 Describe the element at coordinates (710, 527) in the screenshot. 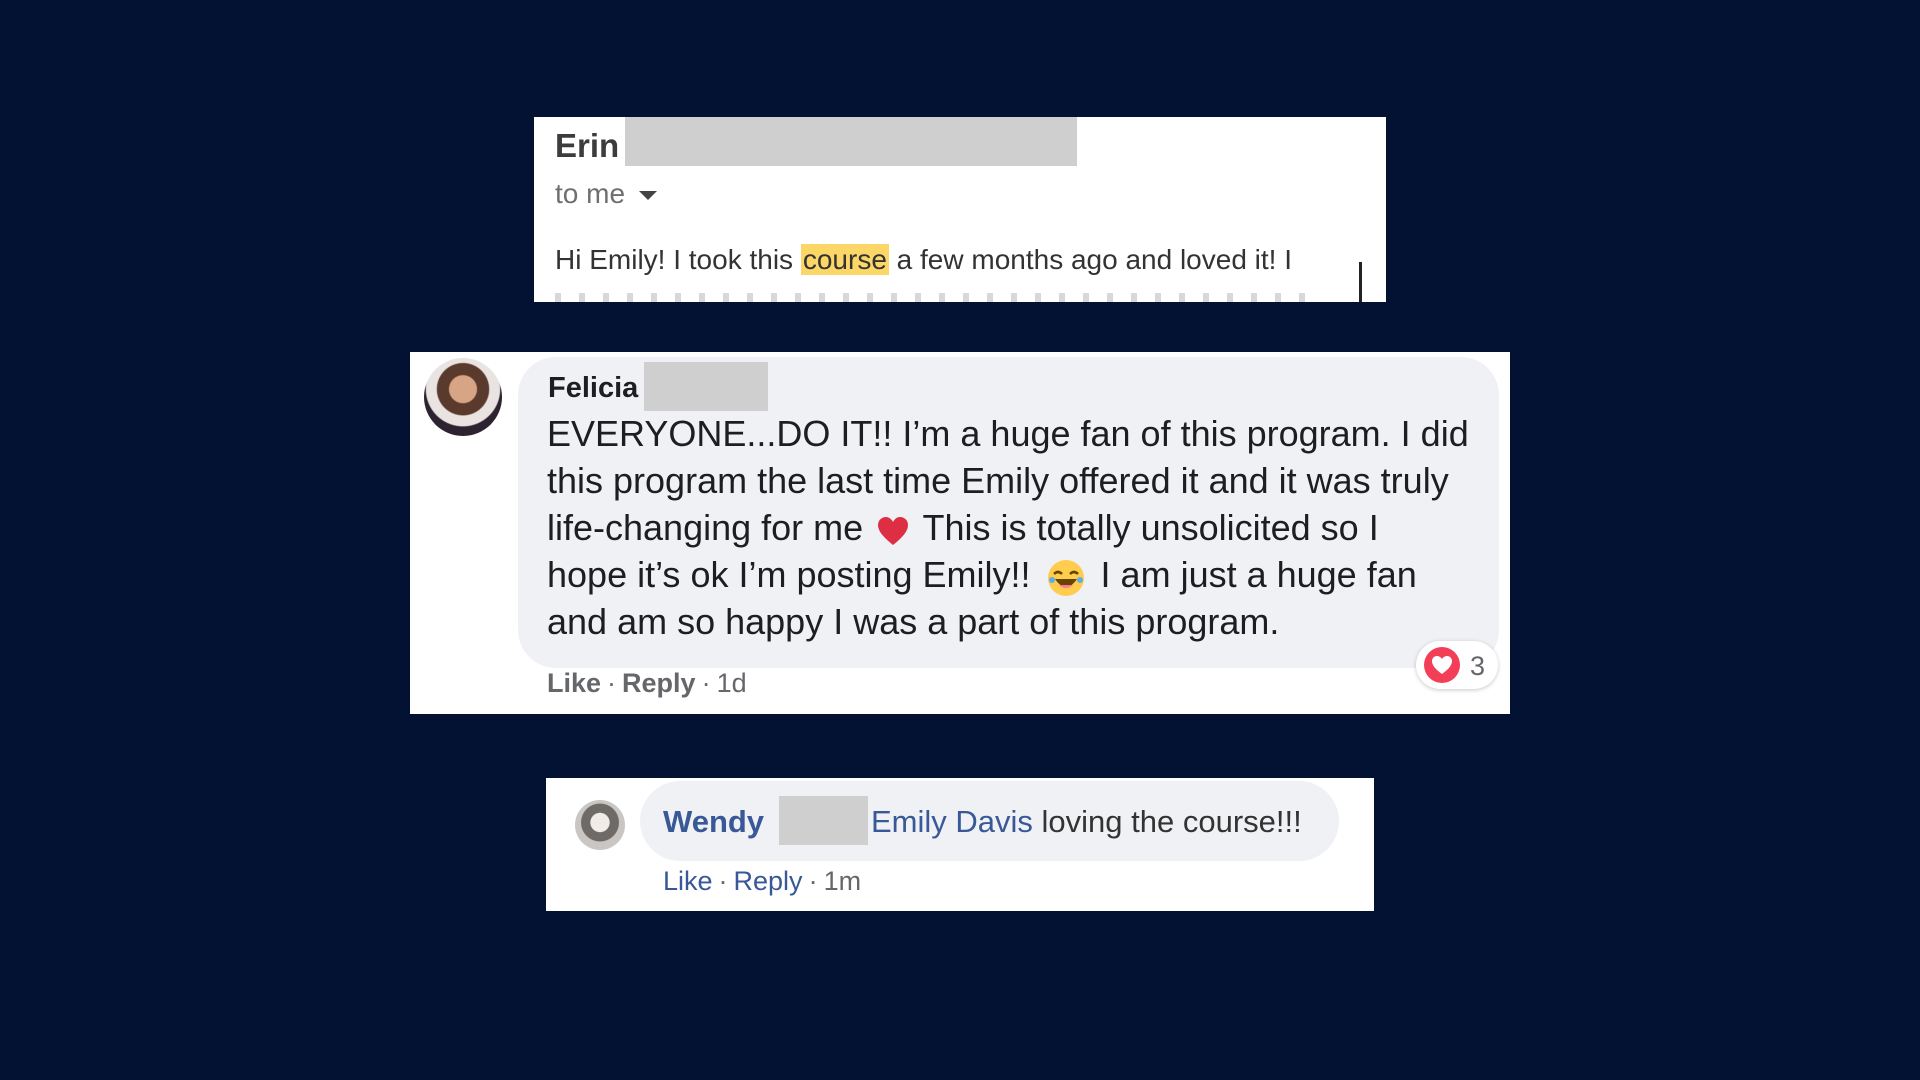

I see `comment-line: life-changing for me` at that location.